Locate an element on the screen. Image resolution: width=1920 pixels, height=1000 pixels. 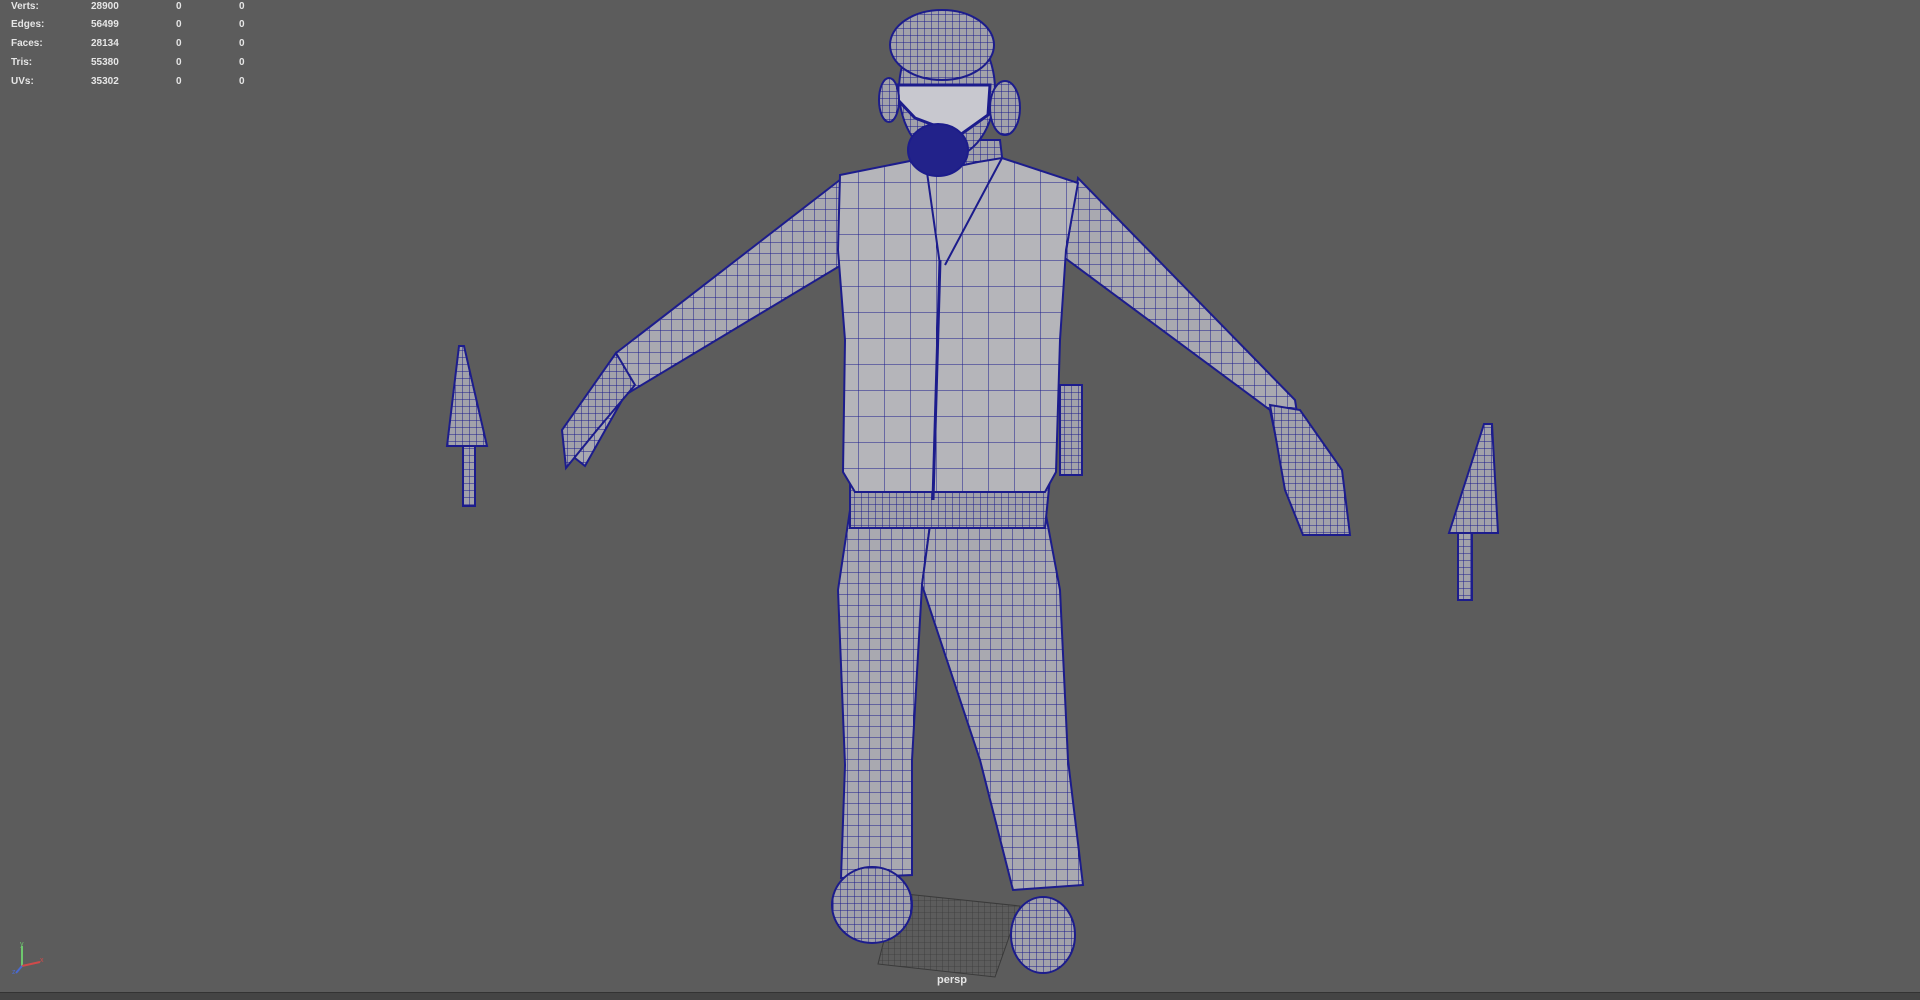
hud-value: 28134 is located at coordinates (105, 43).